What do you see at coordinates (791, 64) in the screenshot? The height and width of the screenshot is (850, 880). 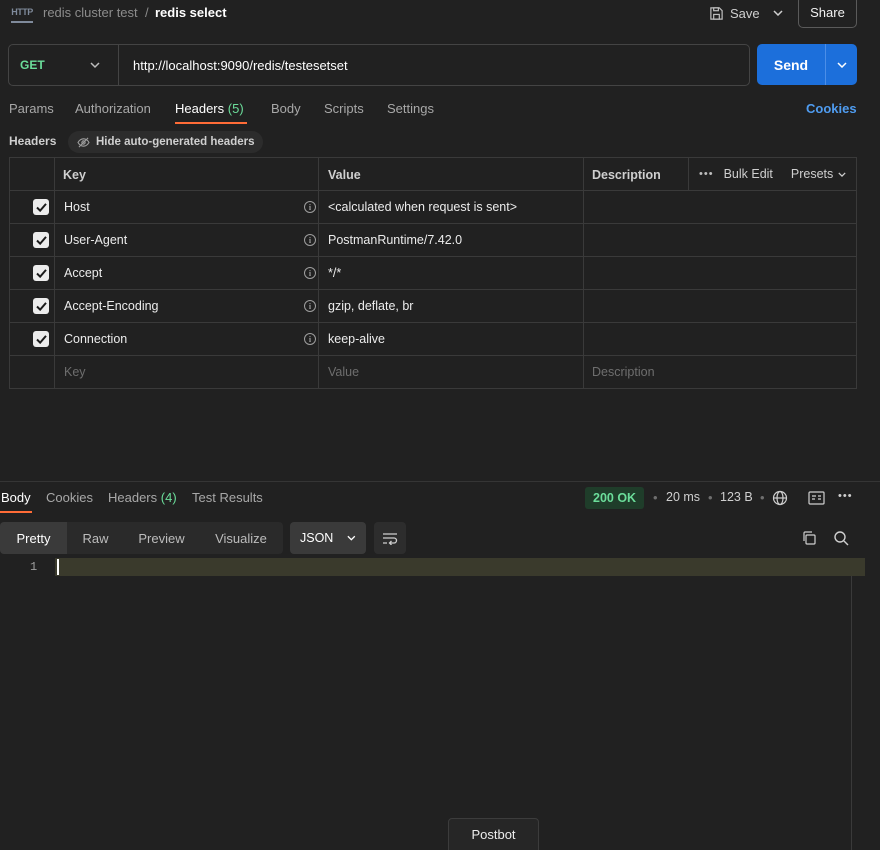 I see `send-button: Send` at bounding box center [791, 64].